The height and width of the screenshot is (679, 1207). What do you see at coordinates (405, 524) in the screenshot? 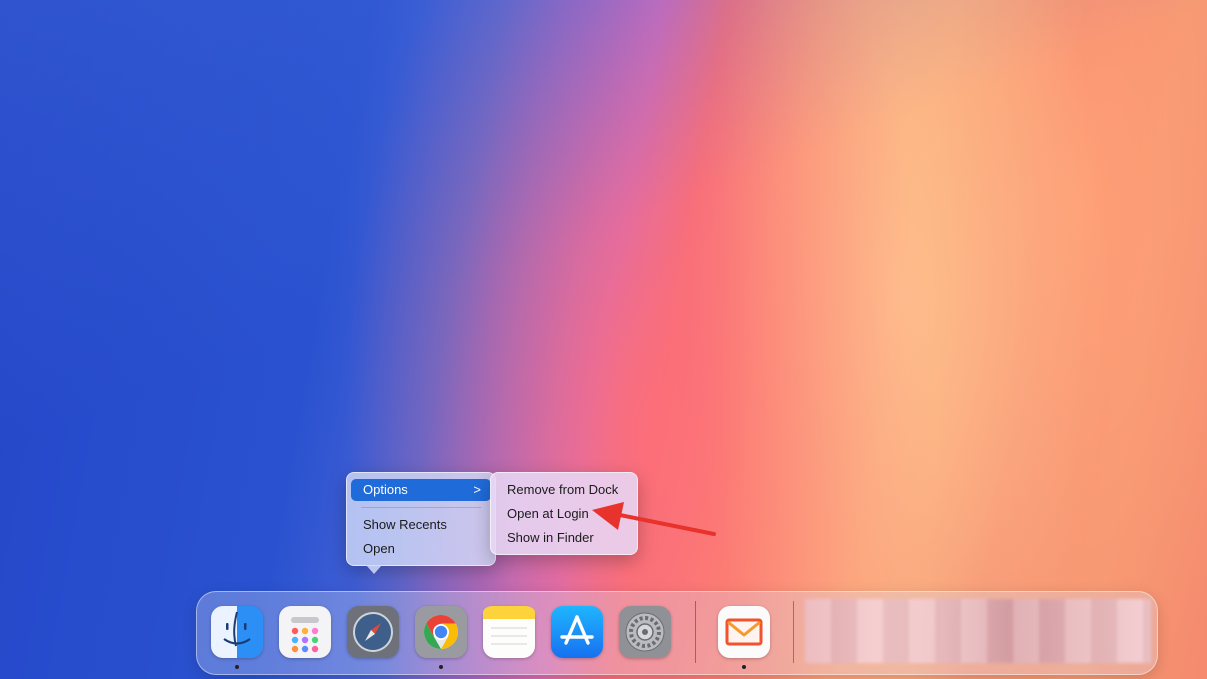
I see `menu-item-label: Show Recents` at bounding box center [405, 524].